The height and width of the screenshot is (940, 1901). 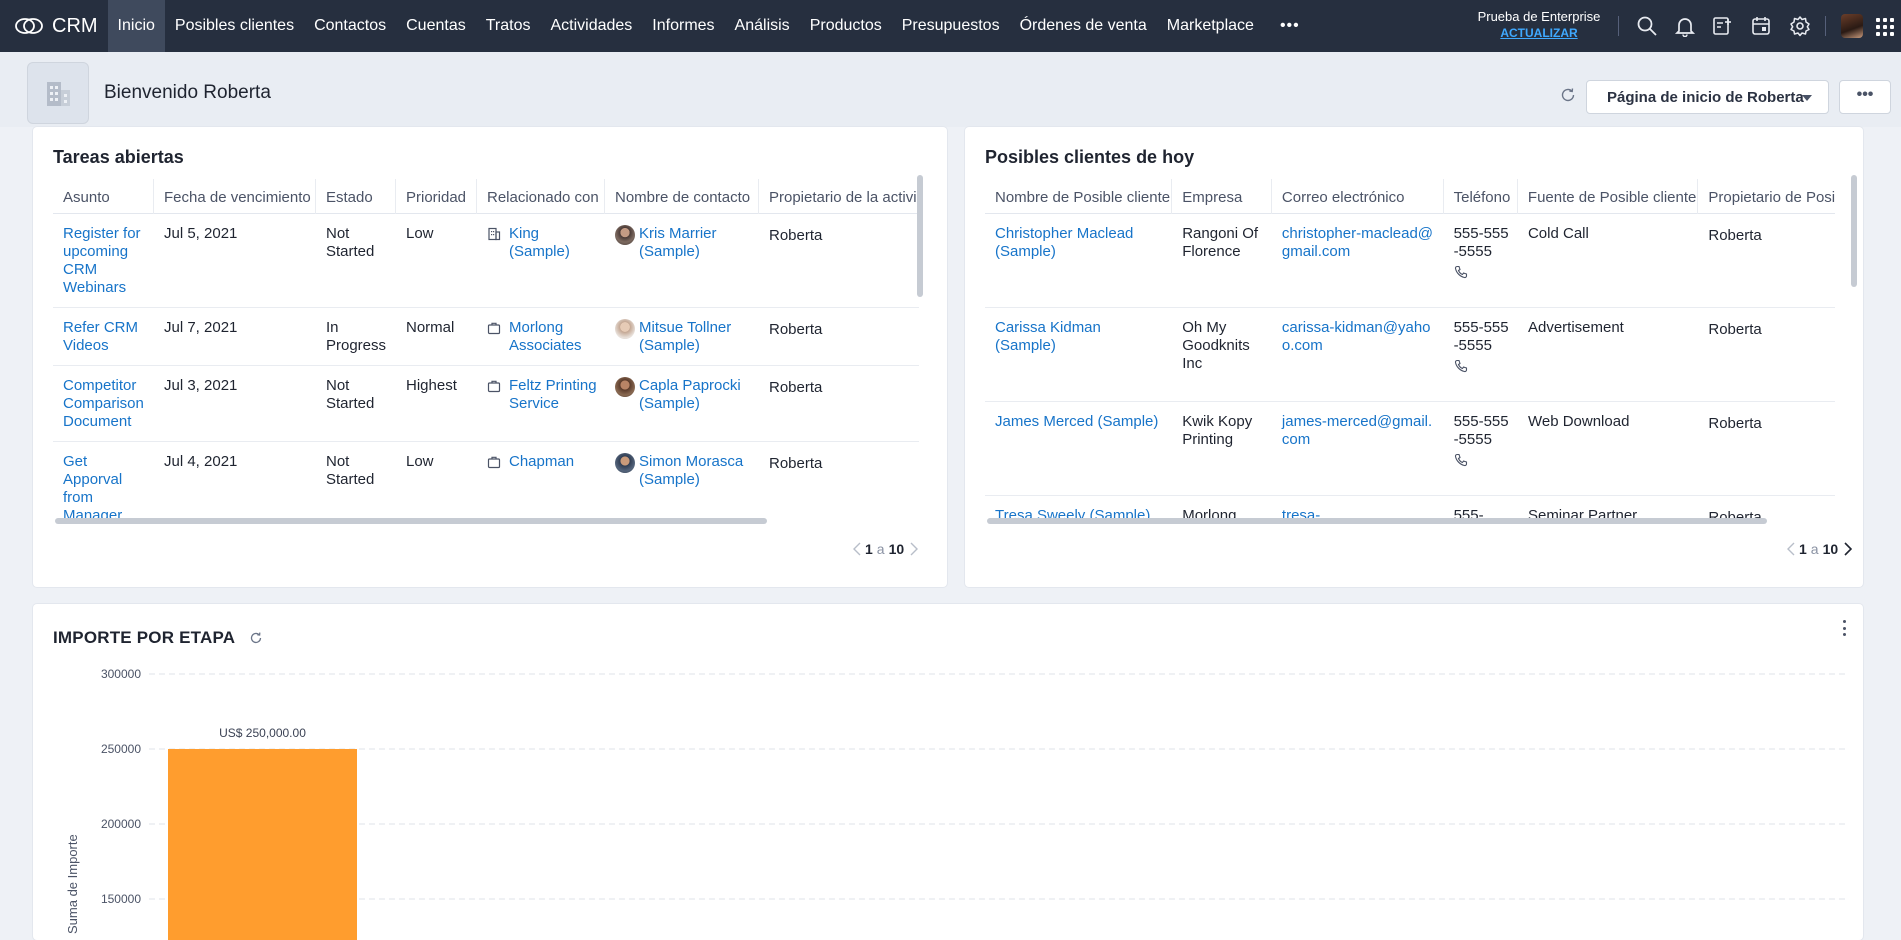 I want to click on column-header: Fuente de Posible cliente, so click(x=1608, y=196).